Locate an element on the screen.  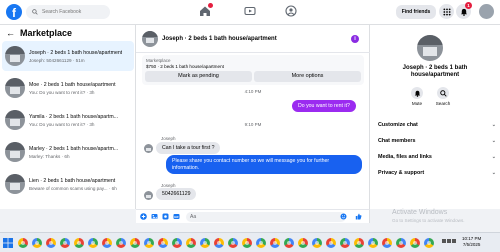
mark-as-pending-button: Mark as pending is located at coordinates (198, 76).